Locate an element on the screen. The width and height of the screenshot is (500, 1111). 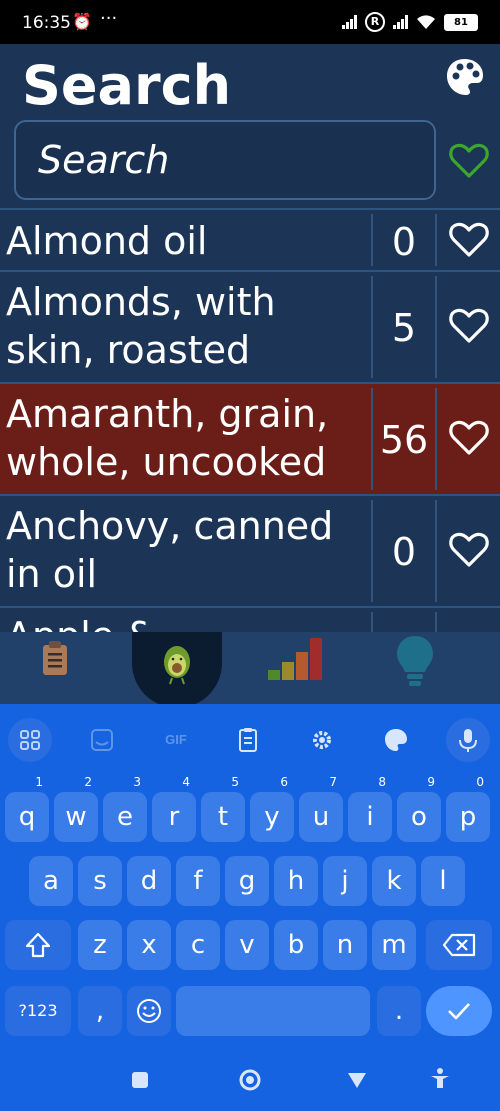
key-r: r4 is located at coordinates (174, 809).